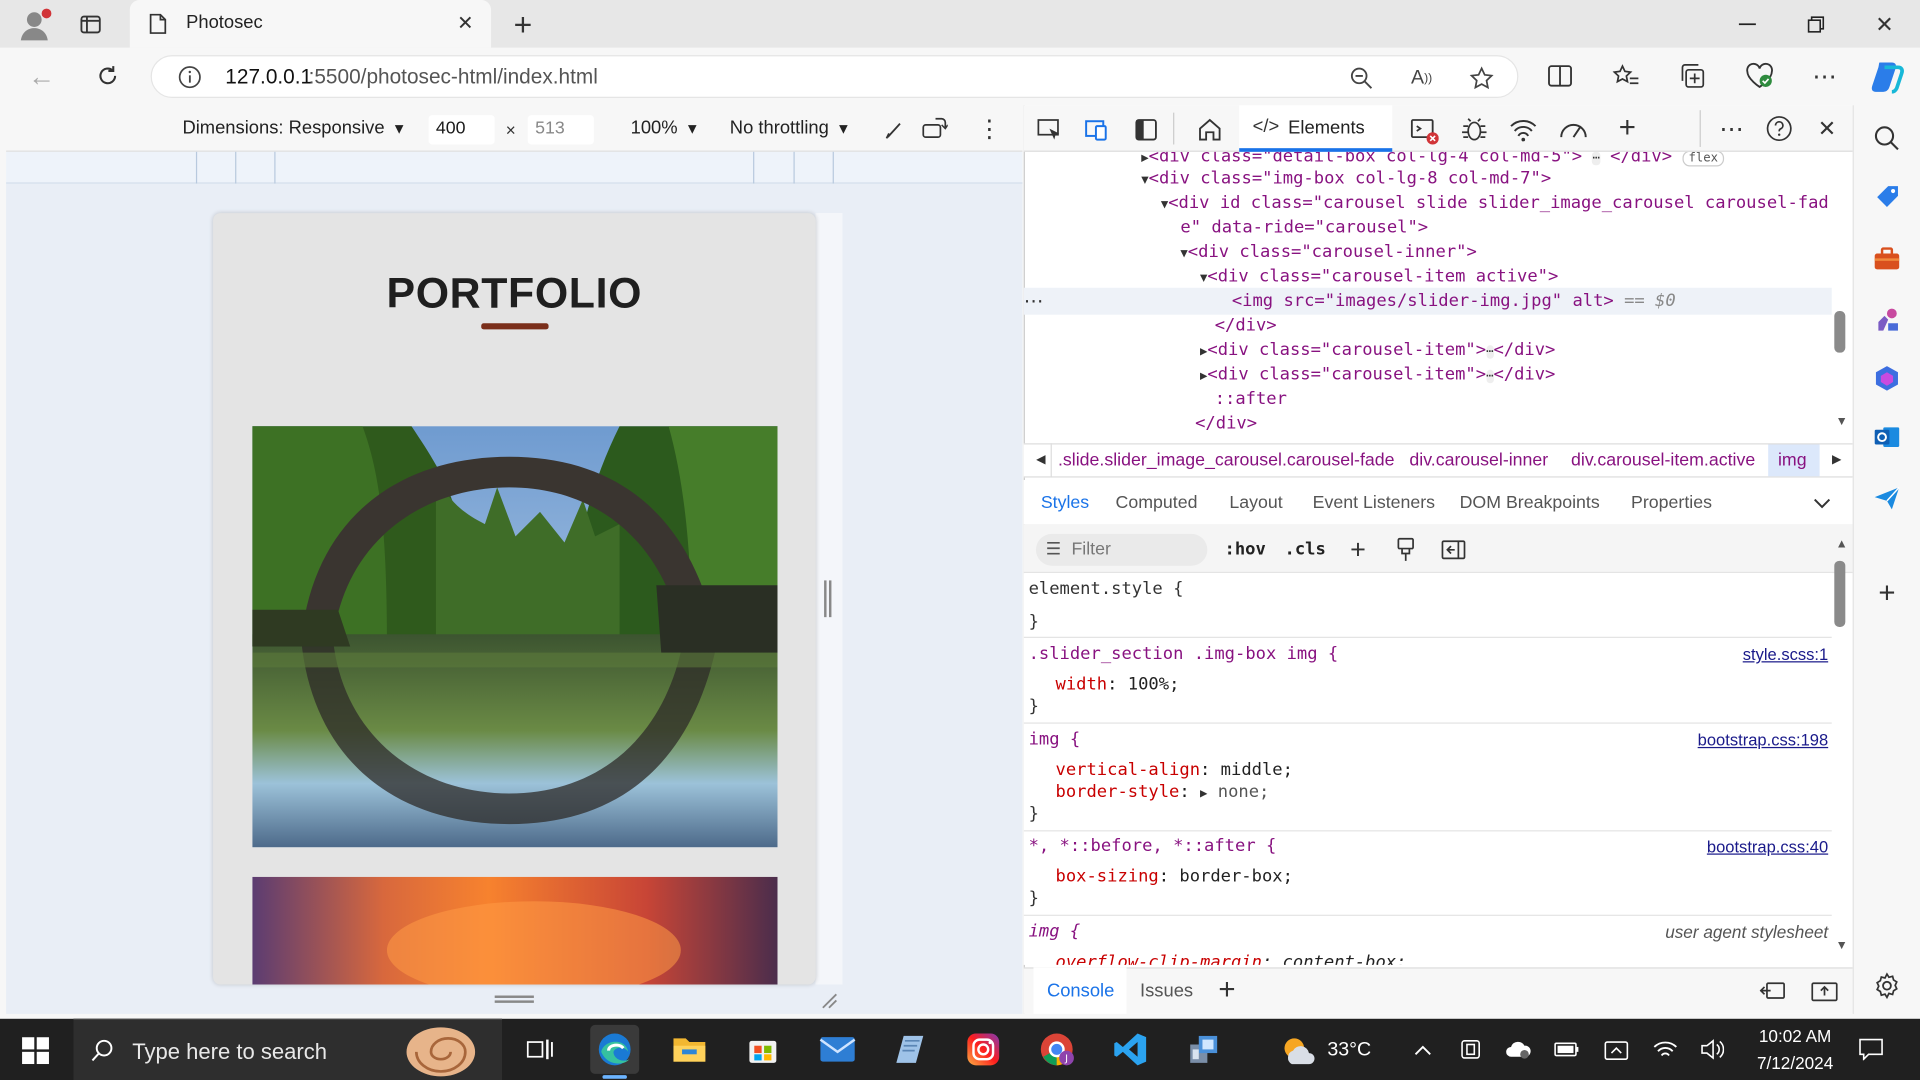  Describe the element at coordinates (1887, 986) in the screenshot. I see `sidebar-settings-gear-icon` at that location.